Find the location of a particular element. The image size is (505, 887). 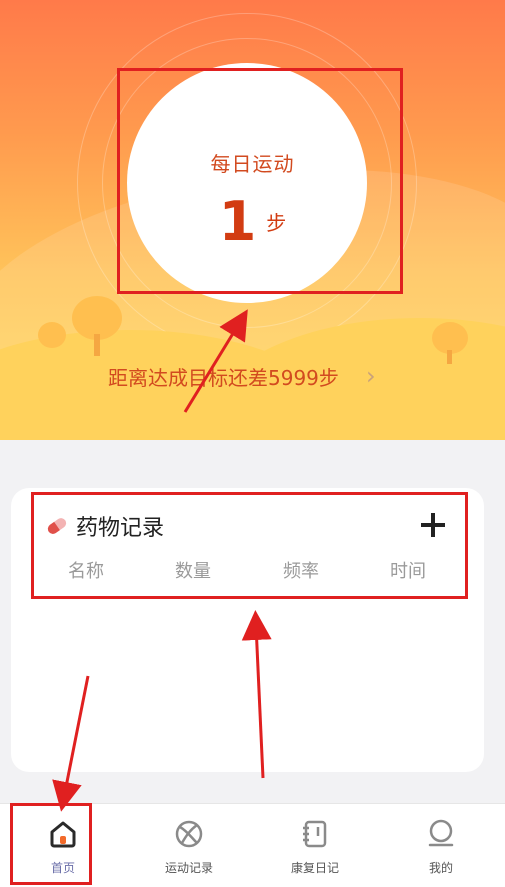

tree-trunk is located at coordinates (97, 345).